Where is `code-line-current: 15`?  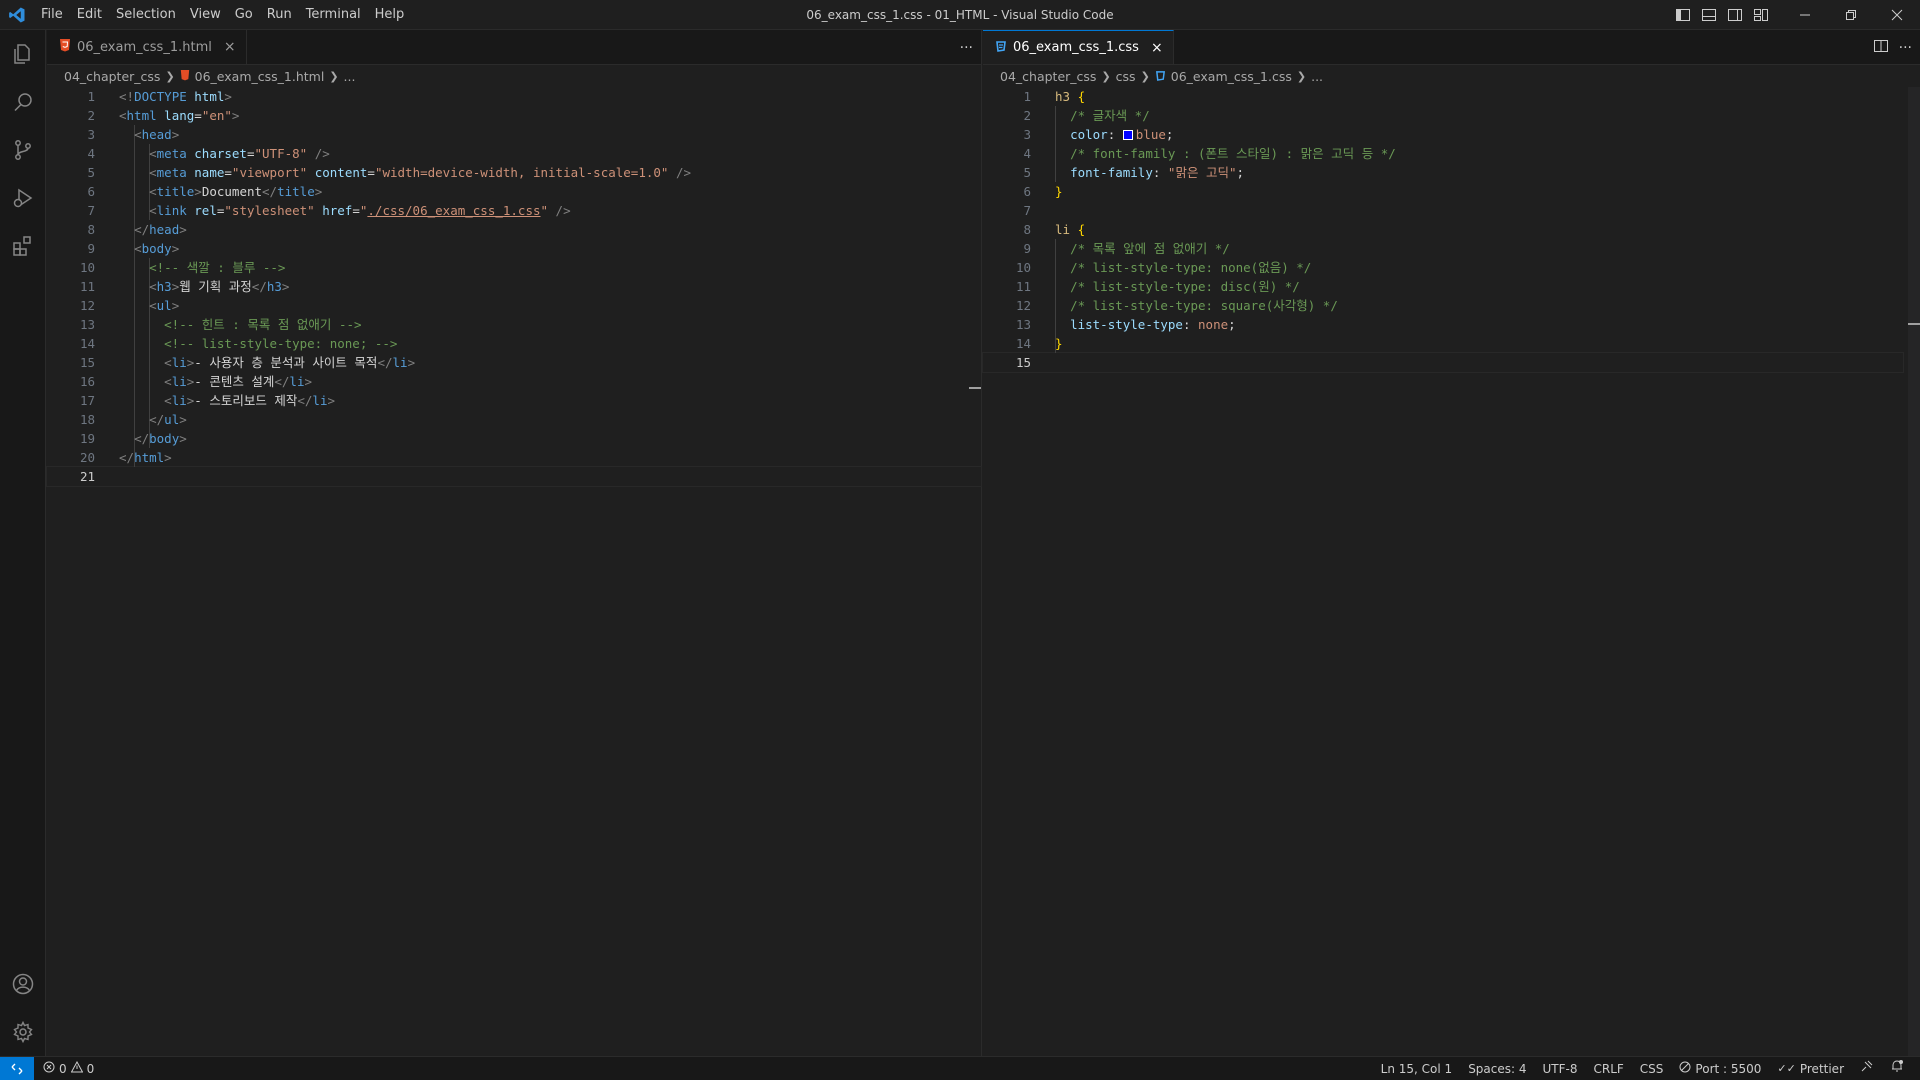 code-line-current: 15 is located at coordinates (1443, 362).